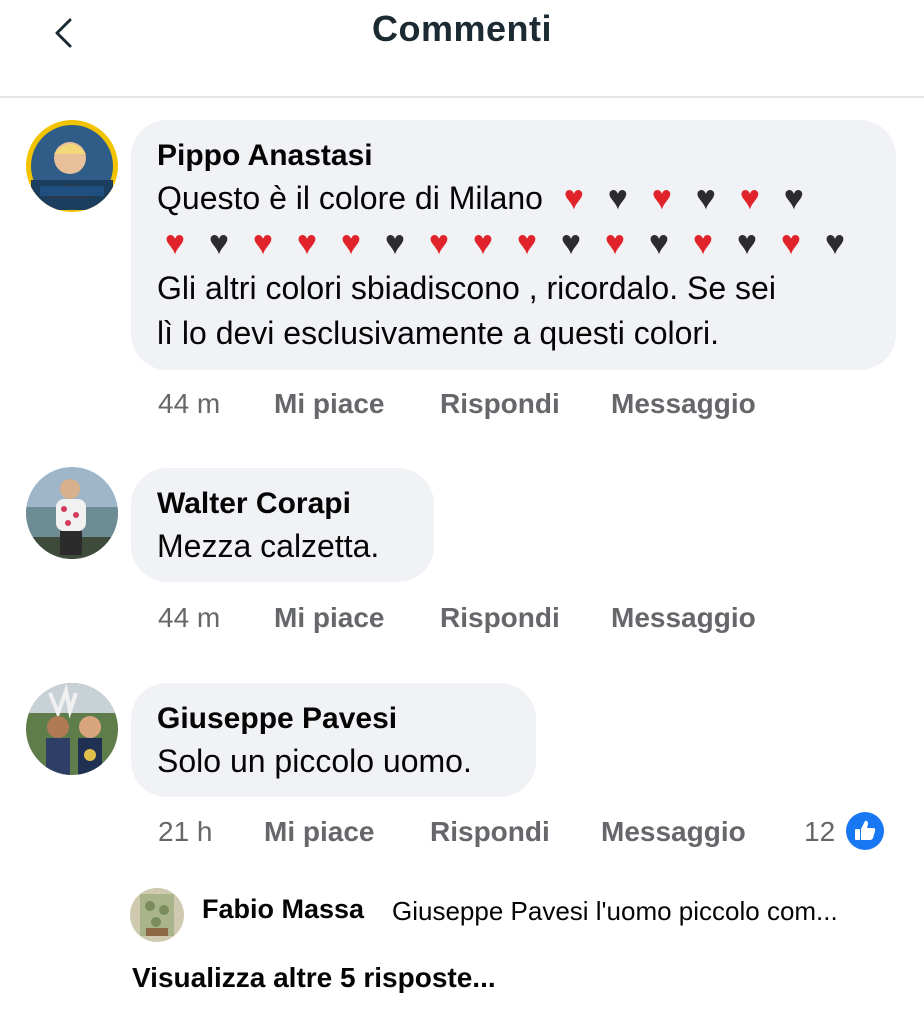 Image resolution: width=924 pixels, height=1024 pixels. Describe the element at coordinates (510, 243) in the screenshot. I see `heart-emoji-row: ♥ ♥ ♥ ♥ ♥ ♥ ♥ ♥ ♥ ♥ ♥ ♥ ♥ ♥ ♥ ♥` at that location.